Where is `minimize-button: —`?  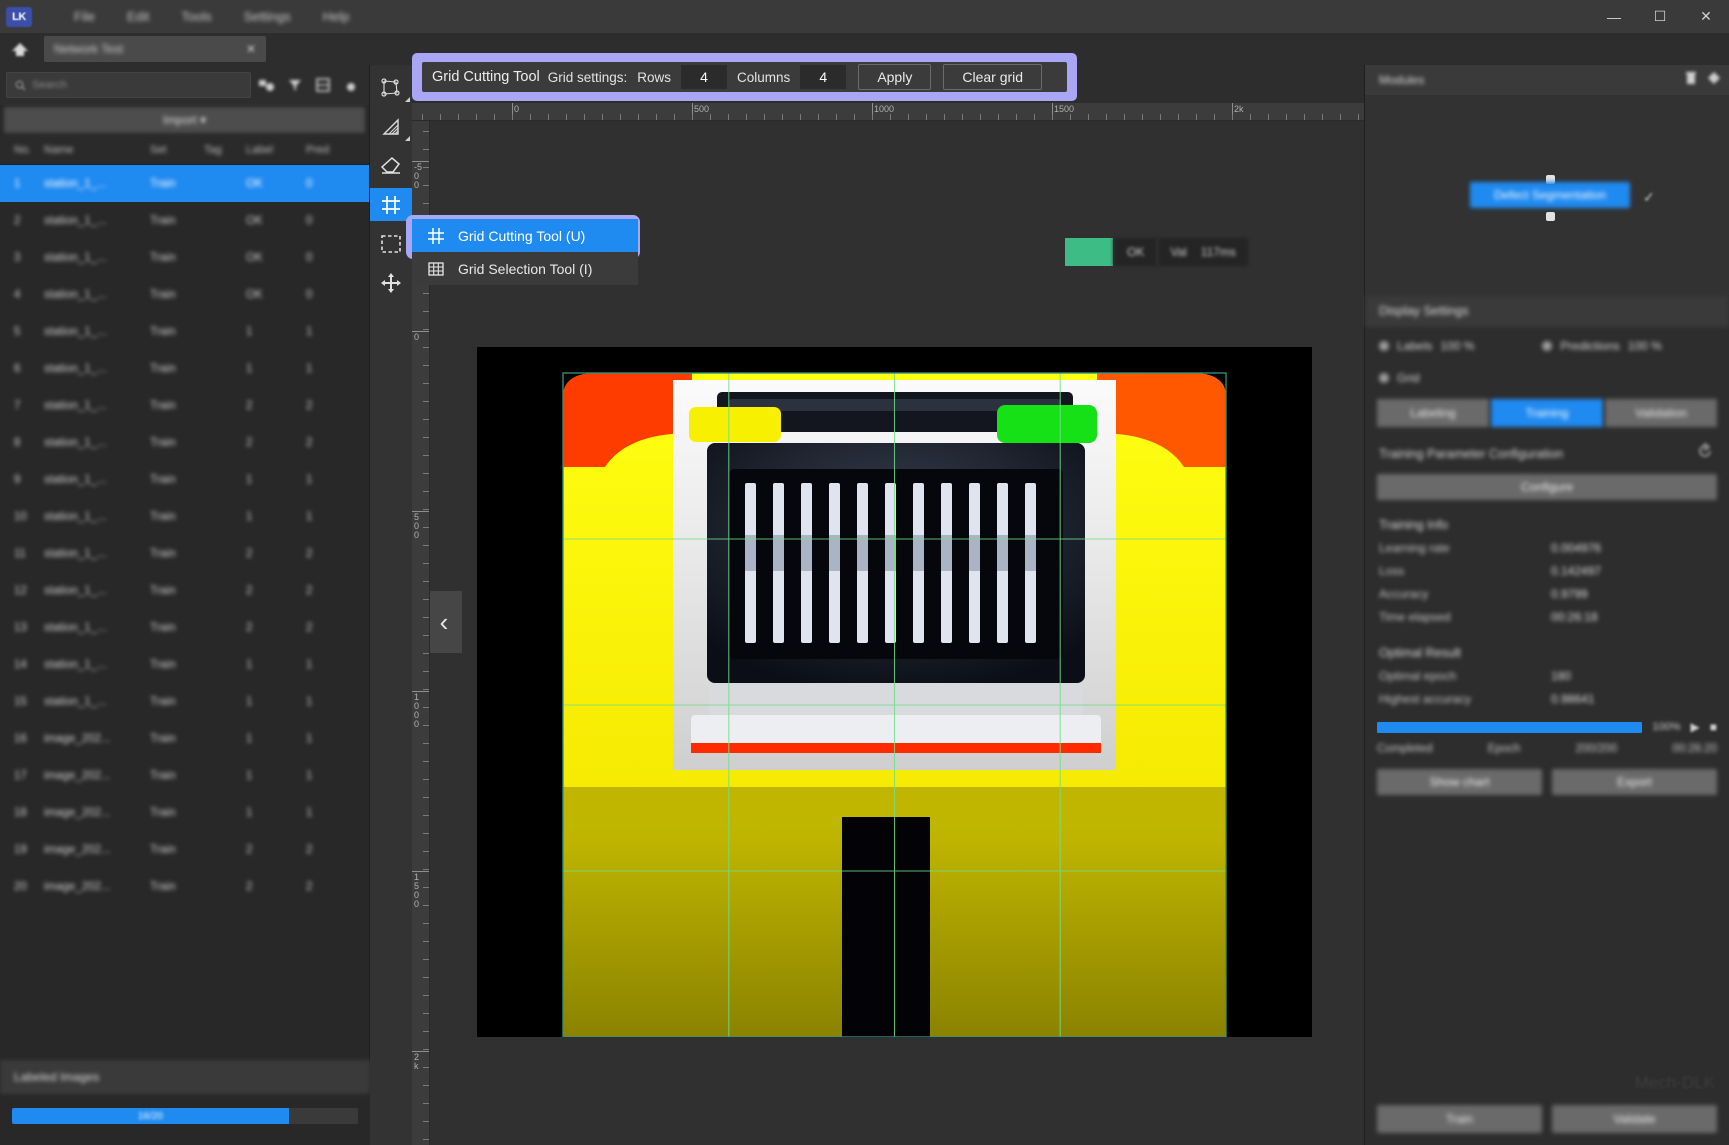
minimize-button: — is located at coordinates (1614, 16).